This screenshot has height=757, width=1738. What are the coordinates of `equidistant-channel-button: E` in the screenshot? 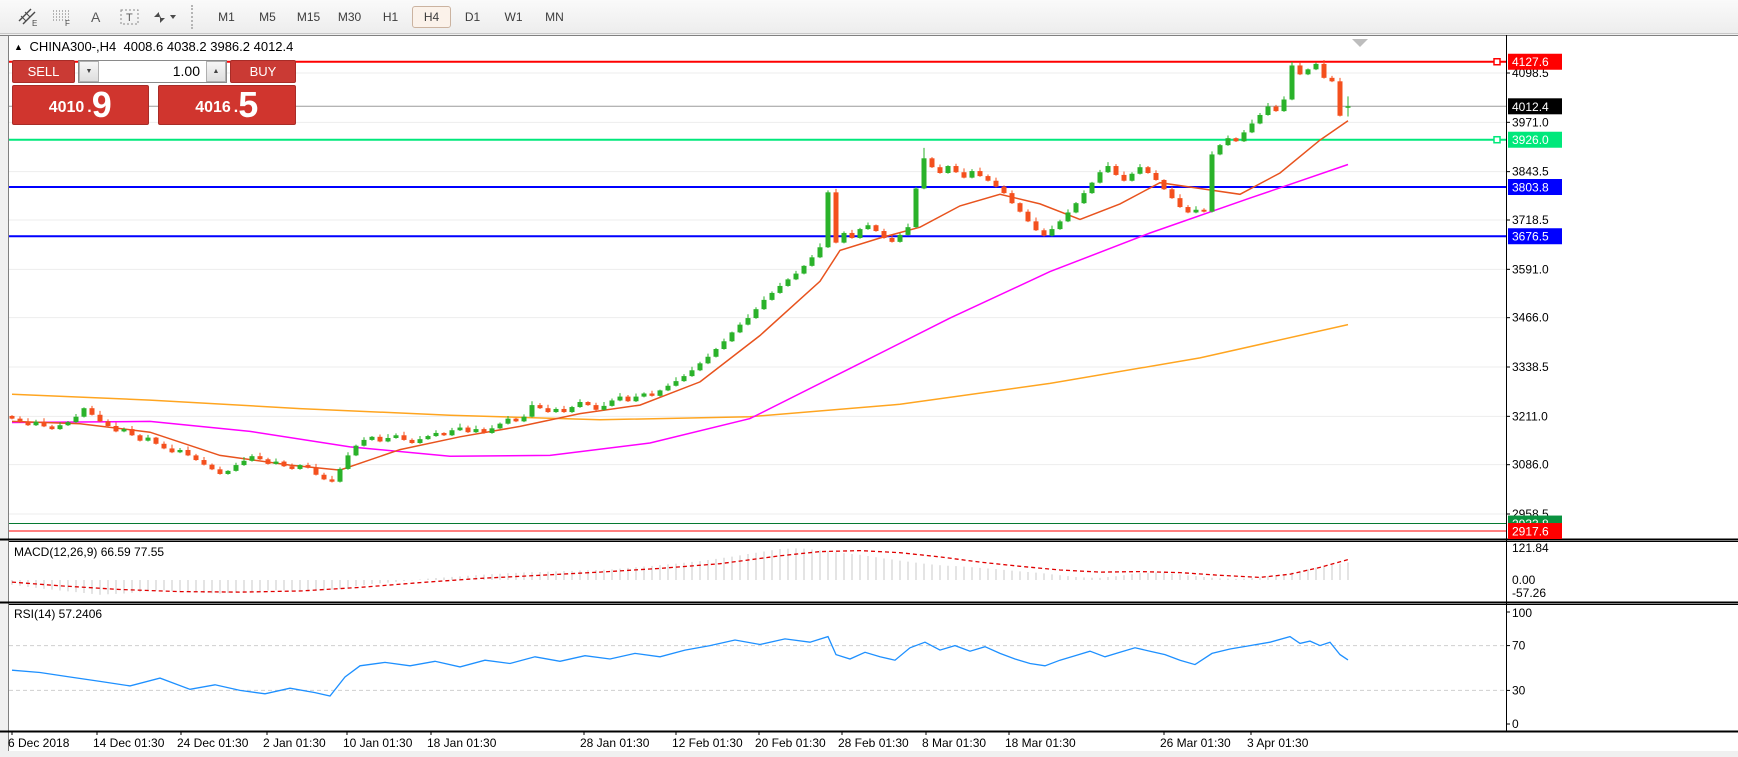 It's located at (28, 17).